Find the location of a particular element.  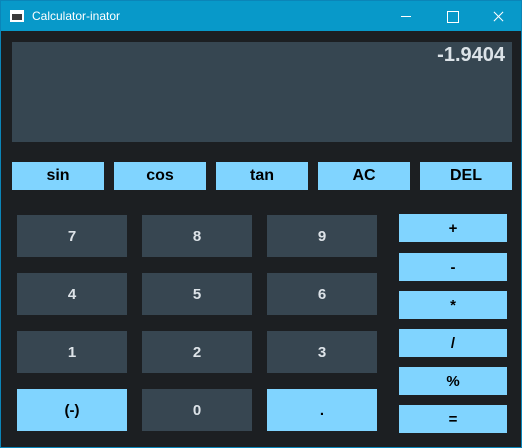

title-bar: Calculator-inator is located at coordinates (261, 16).